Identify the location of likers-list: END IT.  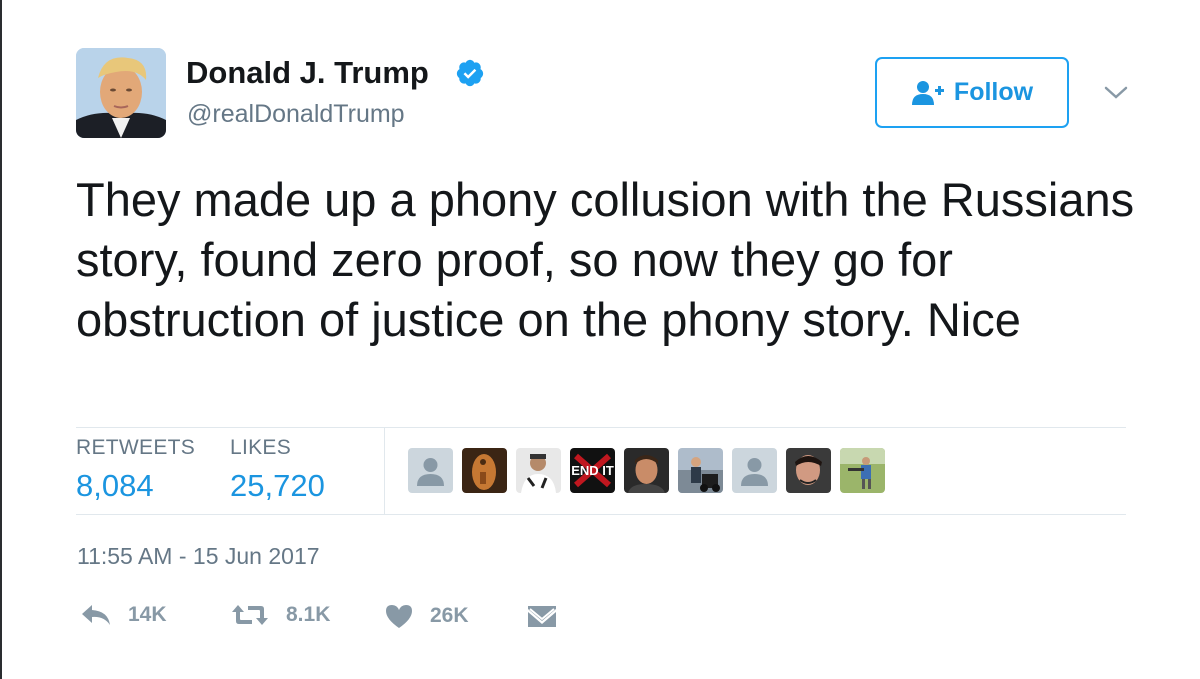
(646, 470).